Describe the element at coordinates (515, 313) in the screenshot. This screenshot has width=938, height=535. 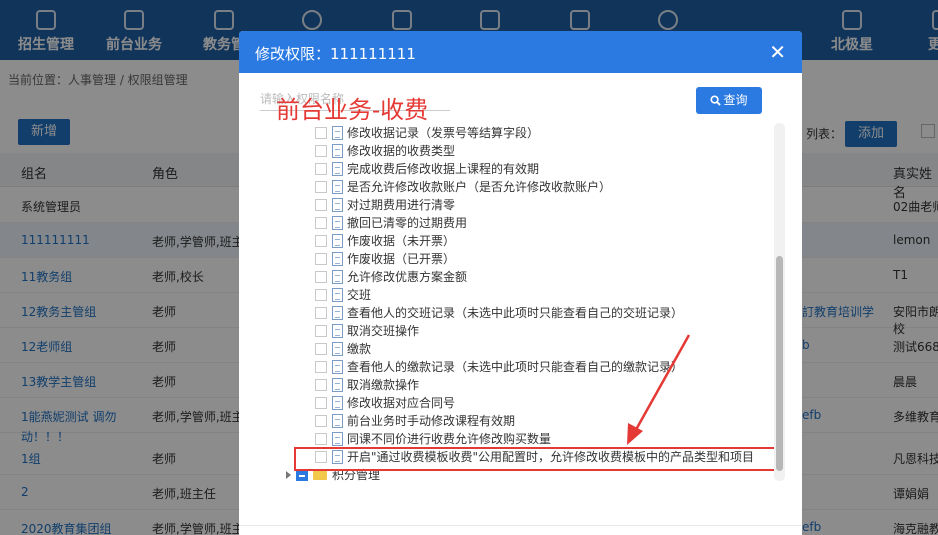
I see `permission-label: 查看他人的交班记录（未选中此项时只能查看自己的交班记录）` at that location.